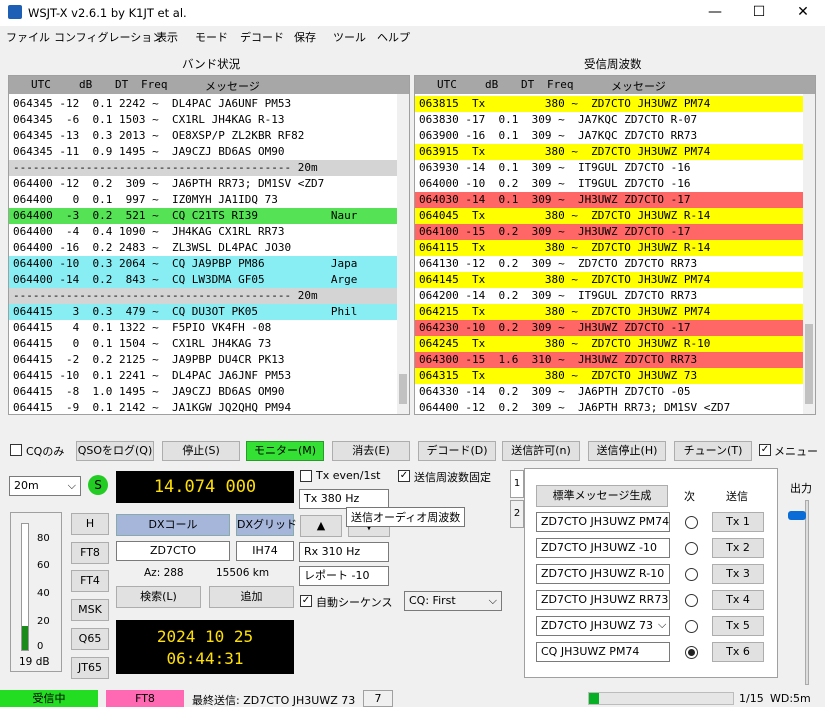  I want to click on list-item: 063815 Tx 380 ~ ZD7CTO JH3UWZ PM74, so click(609, 104).